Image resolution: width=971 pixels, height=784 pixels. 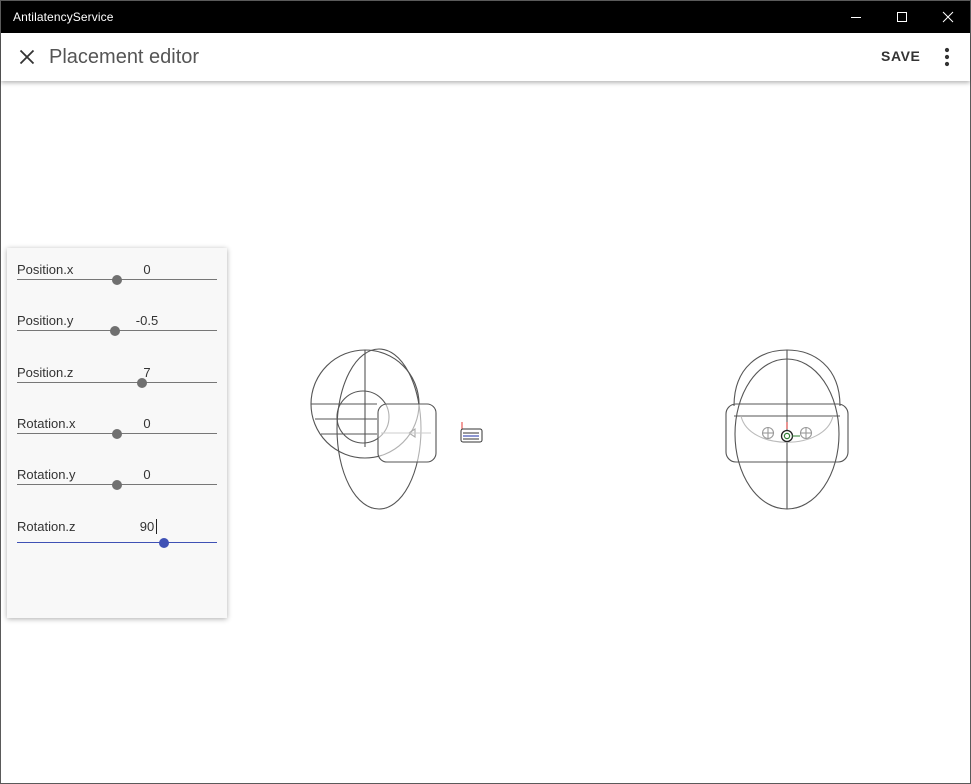 I want to click on field-label: Rotation.z, so click(x=46, y=526).